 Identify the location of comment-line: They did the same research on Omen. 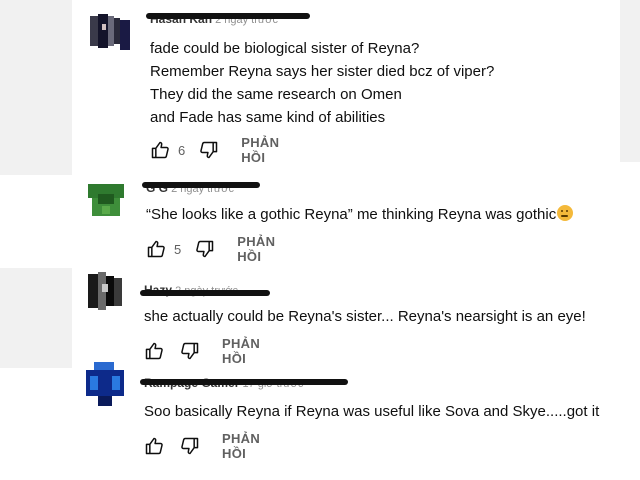
(276, 94).